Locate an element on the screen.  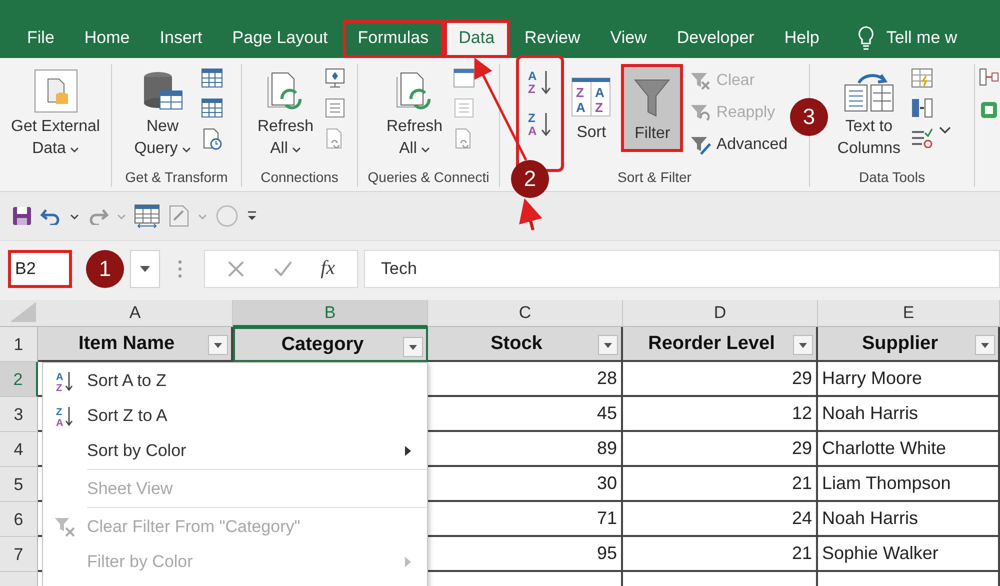
data-model-icon is located at coordinates (989, 110).